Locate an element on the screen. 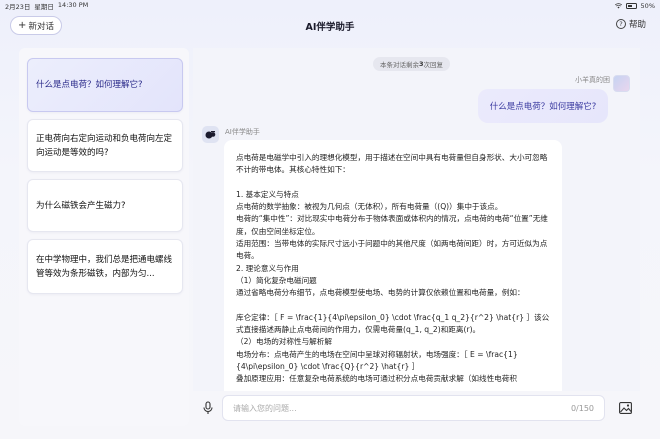  help-button: ? 帮助 is located at coordinates (630, 24).